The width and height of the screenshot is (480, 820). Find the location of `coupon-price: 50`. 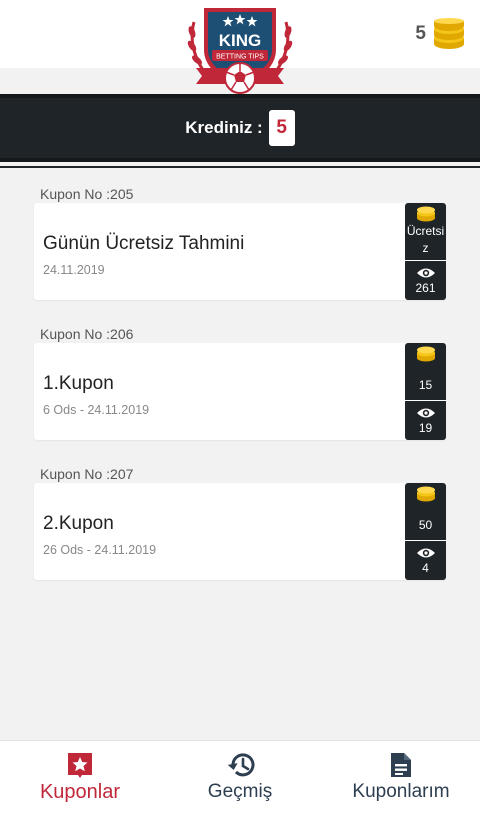

coupon-price: 50 is located at coordinates (425, 525).